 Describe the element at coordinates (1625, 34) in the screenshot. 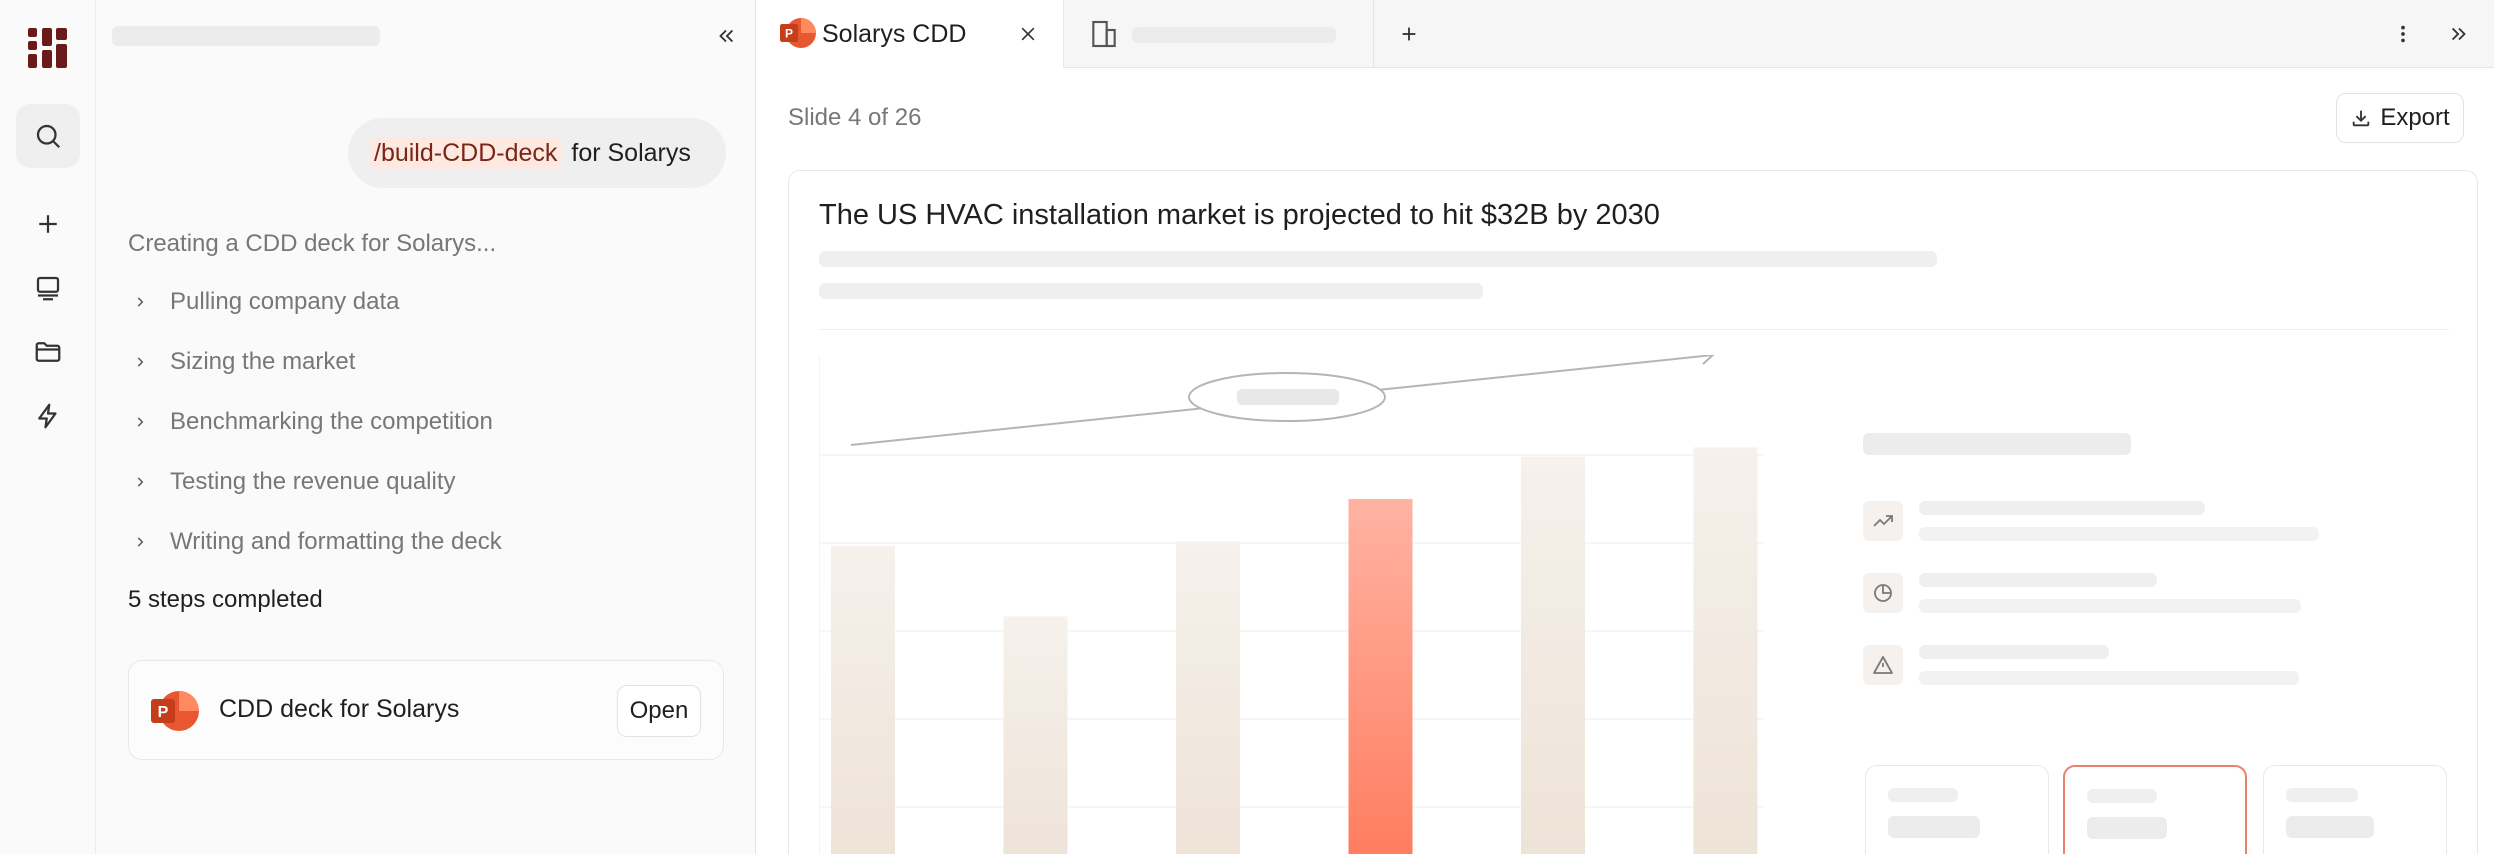

I see `tab-bar: P Solarys CDD` at that location.